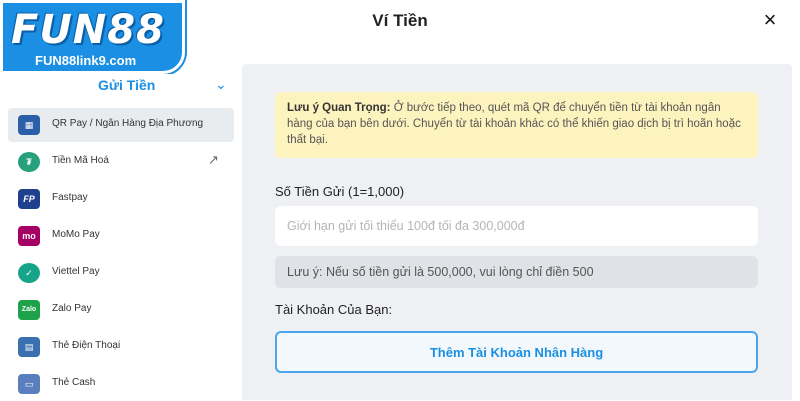  What do you see at coordinates (339, 108) in the screenshot?
I see `notice-title: Lưu ý Quan Trọng:` at bounding box center [339, 108].